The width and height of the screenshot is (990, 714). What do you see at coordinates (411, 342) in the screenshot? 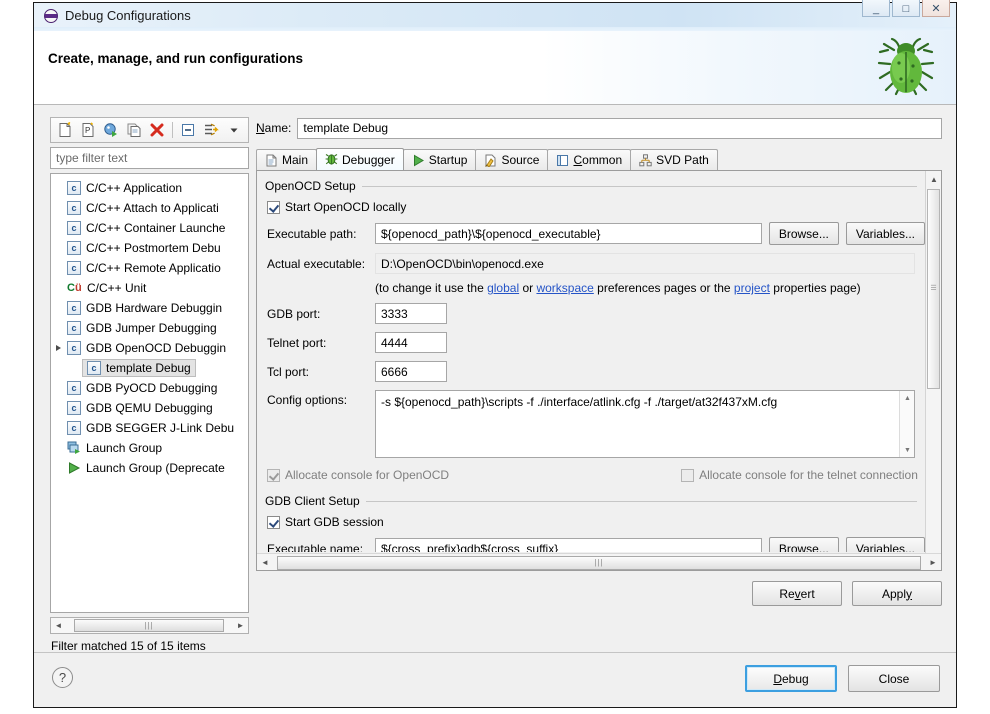
I see `telnet-port-input: 4444` at bounding box center [411, 342].